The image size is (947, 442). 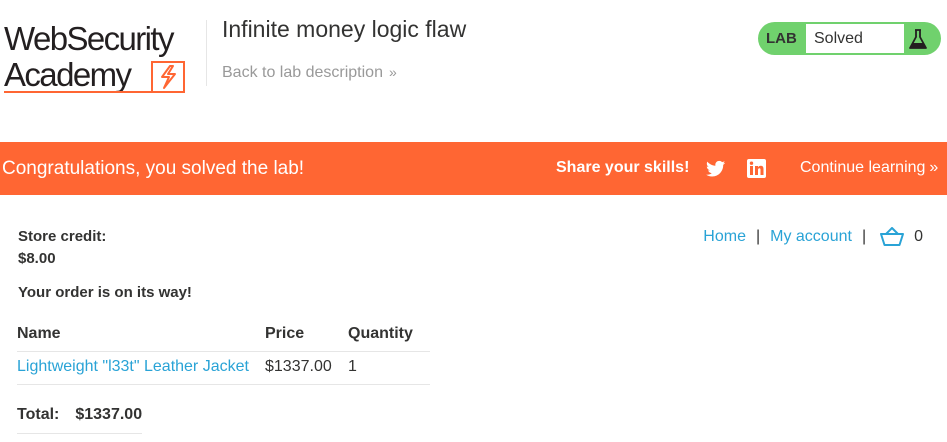 I want to click on product-name-cell: Lightweight "l33t" Leather Jacket, so click(x=141, y=368).